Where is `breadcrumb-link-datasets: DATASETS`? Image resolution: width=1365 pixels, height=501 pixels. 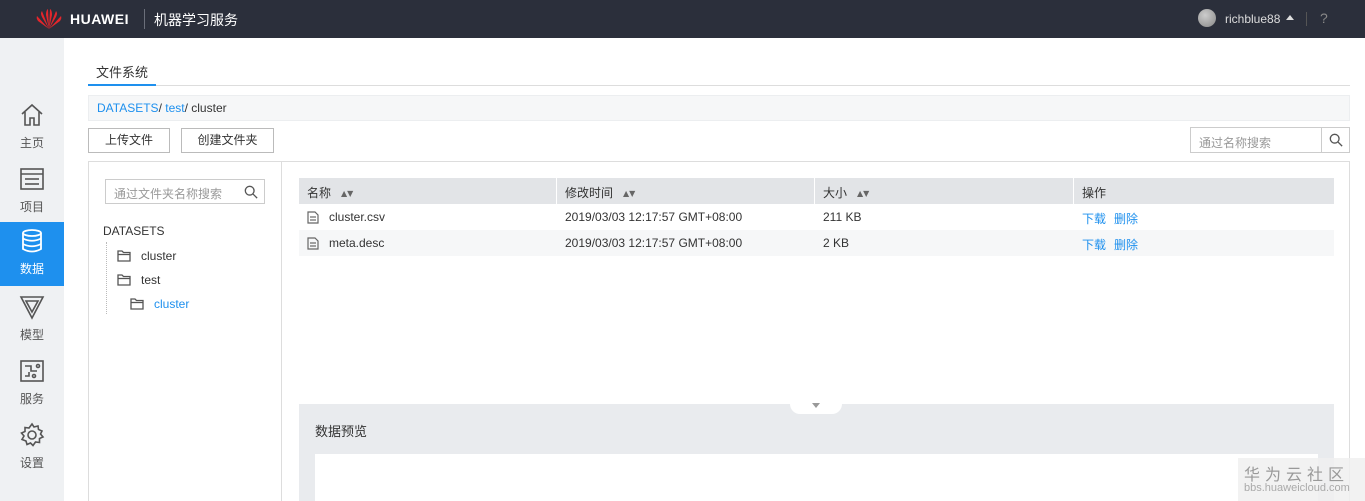
breadcrumb-link-datasets: DATASETS is located at coordinates (128, 108).